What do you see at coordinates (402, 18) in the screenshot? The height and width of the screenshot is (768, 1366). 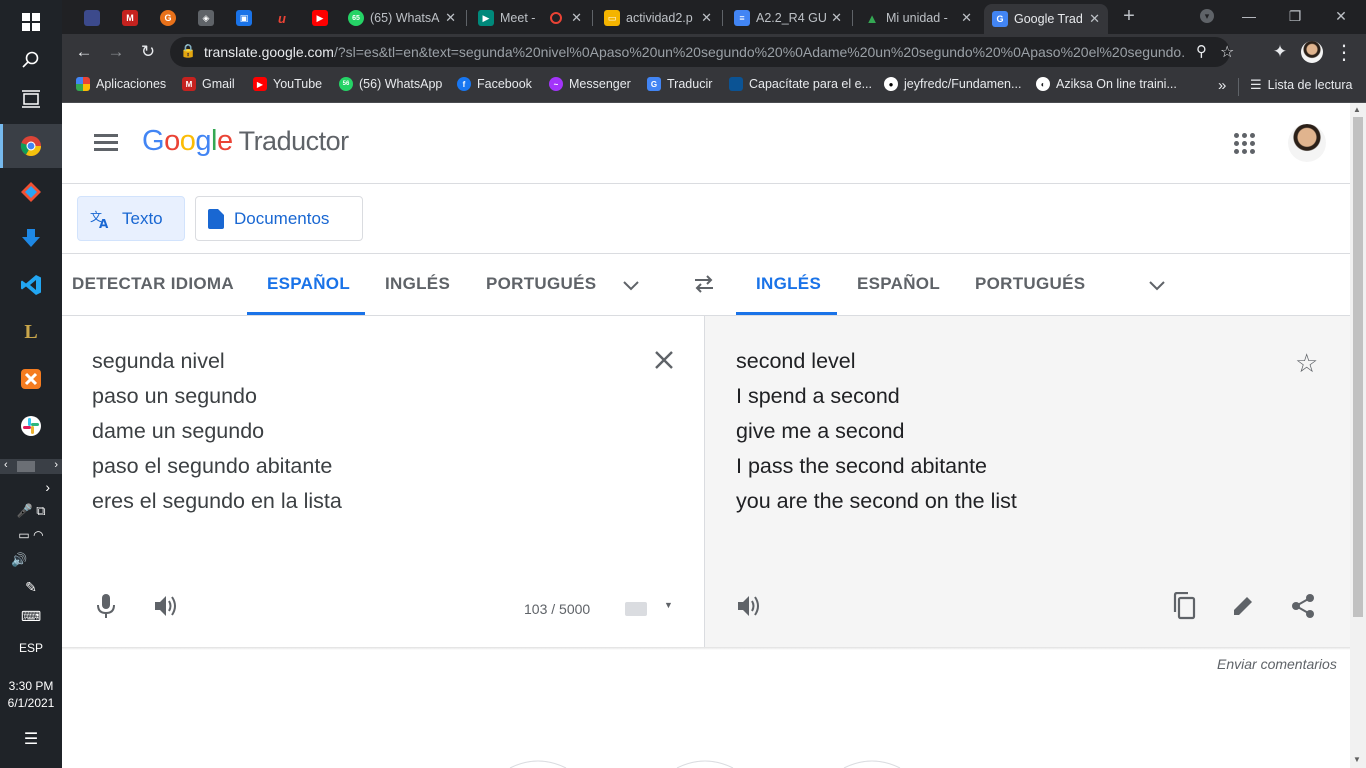 I see `tab-whatsapp: 65 (65) WhatsA ✕` at bounding box center [402, 18].